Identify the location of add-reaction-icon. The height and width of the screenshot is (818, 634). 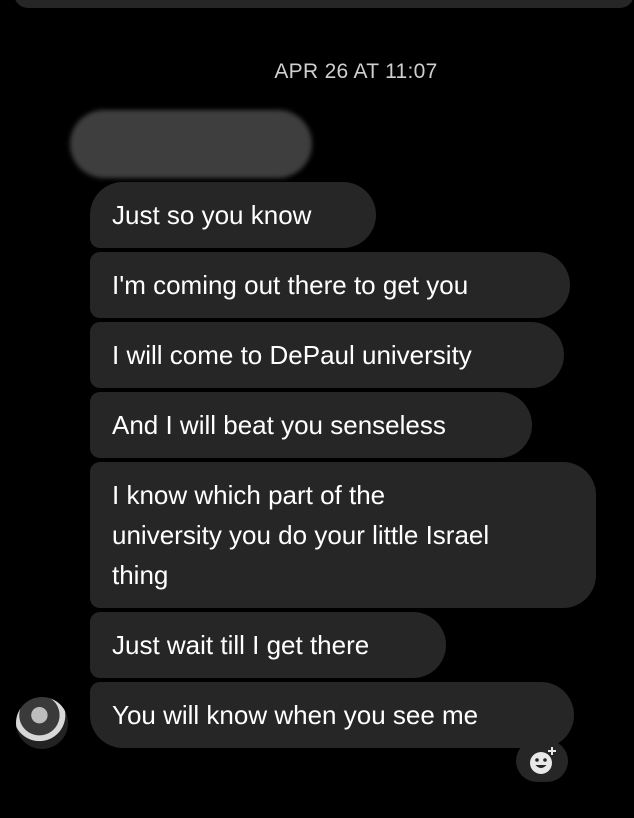
(543, 760).